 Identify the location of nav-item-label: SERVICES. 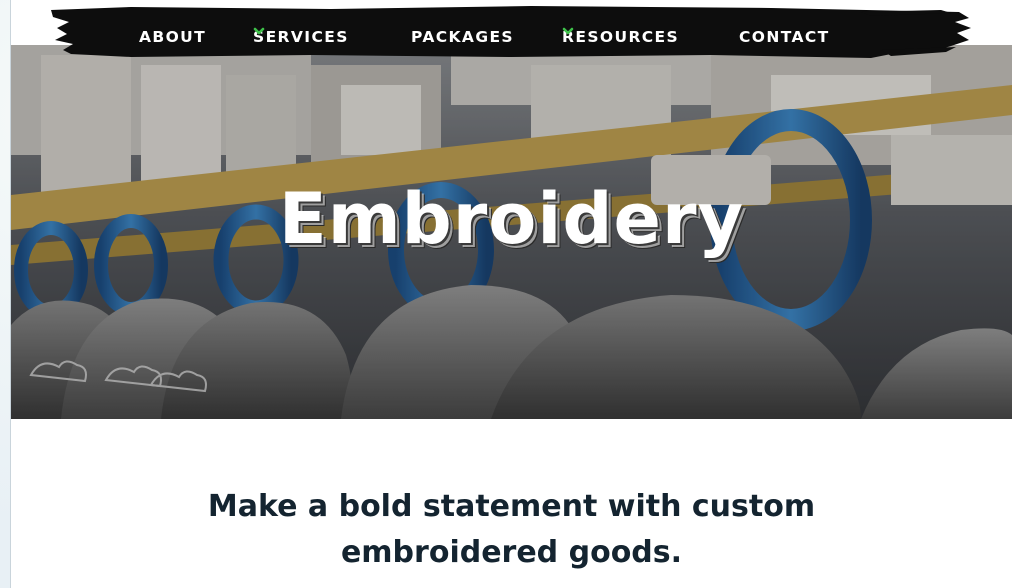
(301, 37).